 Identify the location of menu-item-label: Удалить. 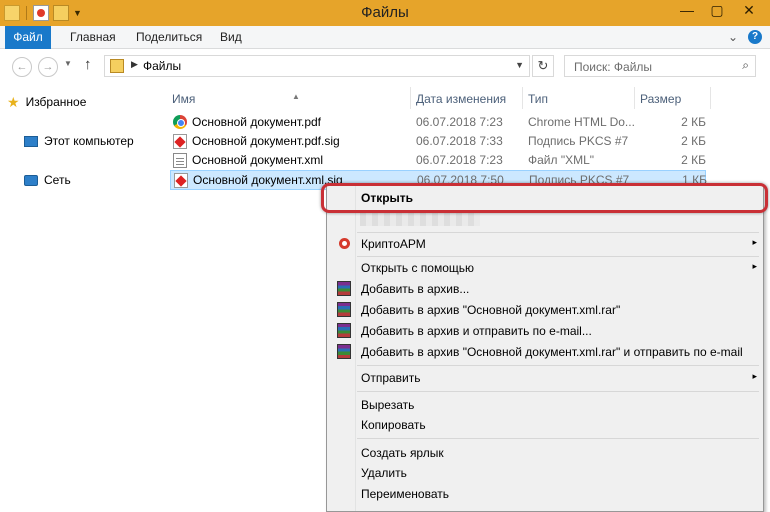
(384, 473).